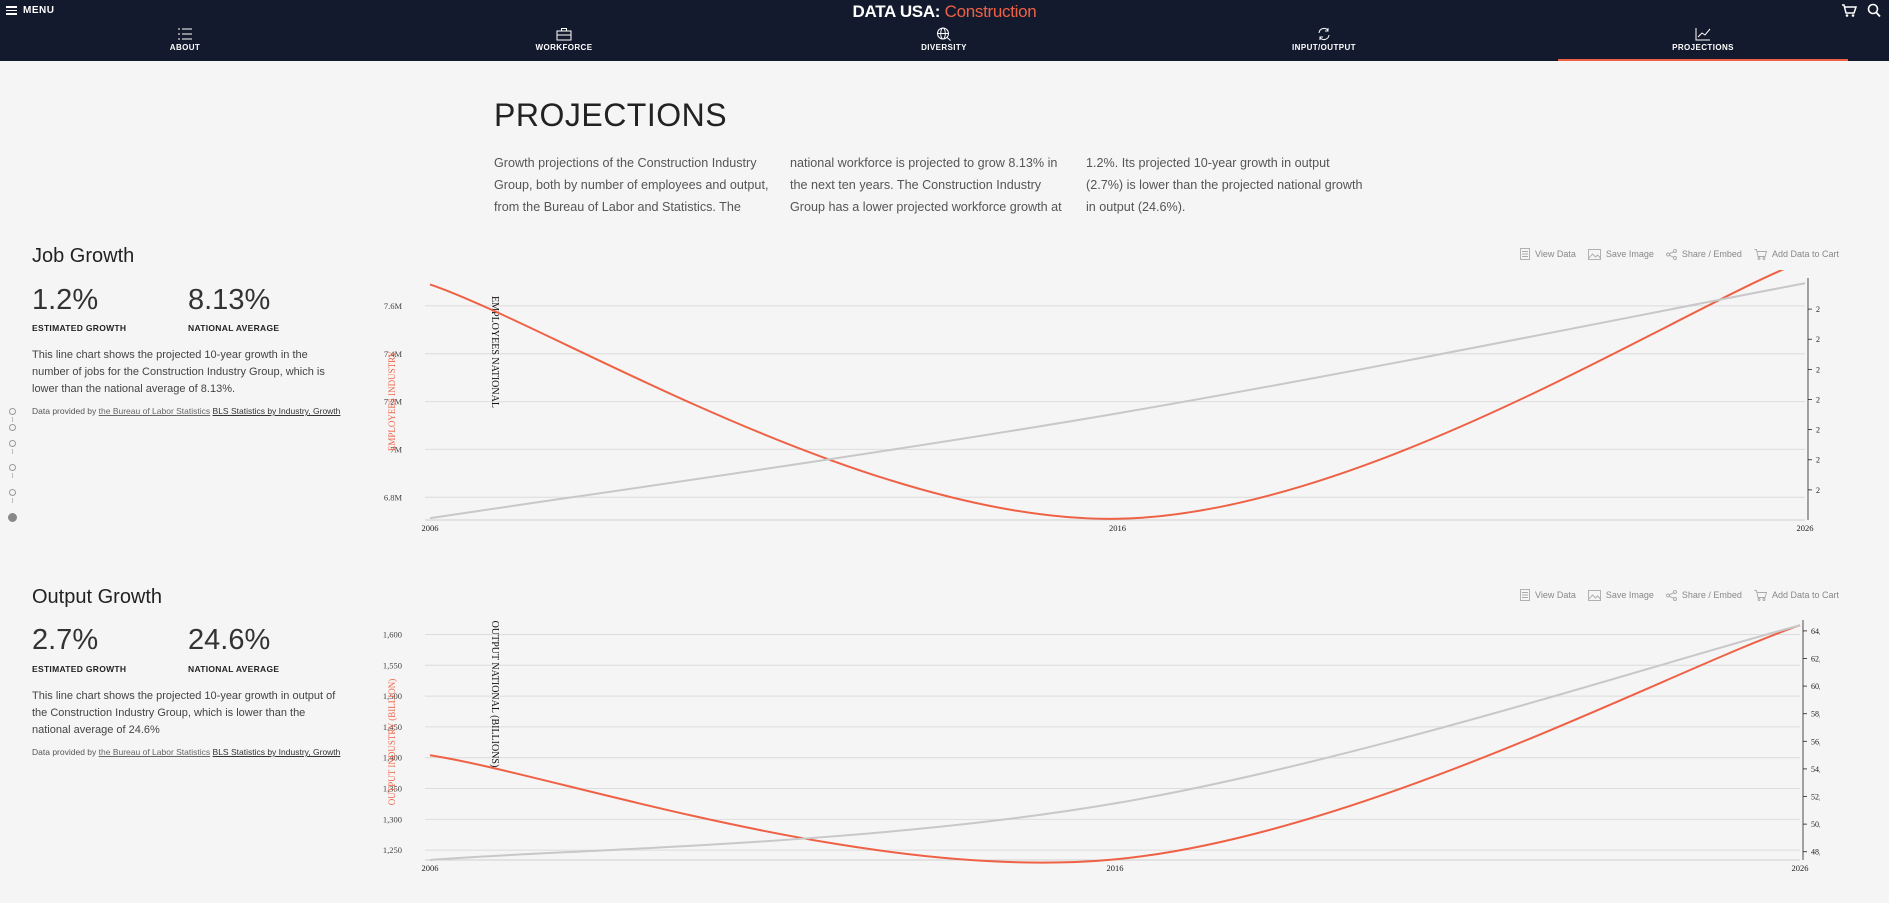 The width and height of the screenshot is (1889, 903). I want to click on section-dot-projections, so click(12, 517).